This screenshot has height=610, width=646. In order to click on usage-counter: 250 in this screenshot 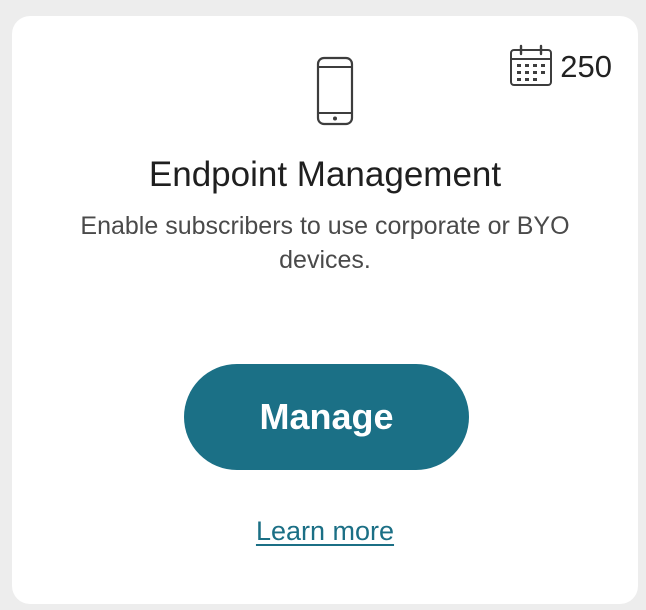, I will do `click(560, 66)`.